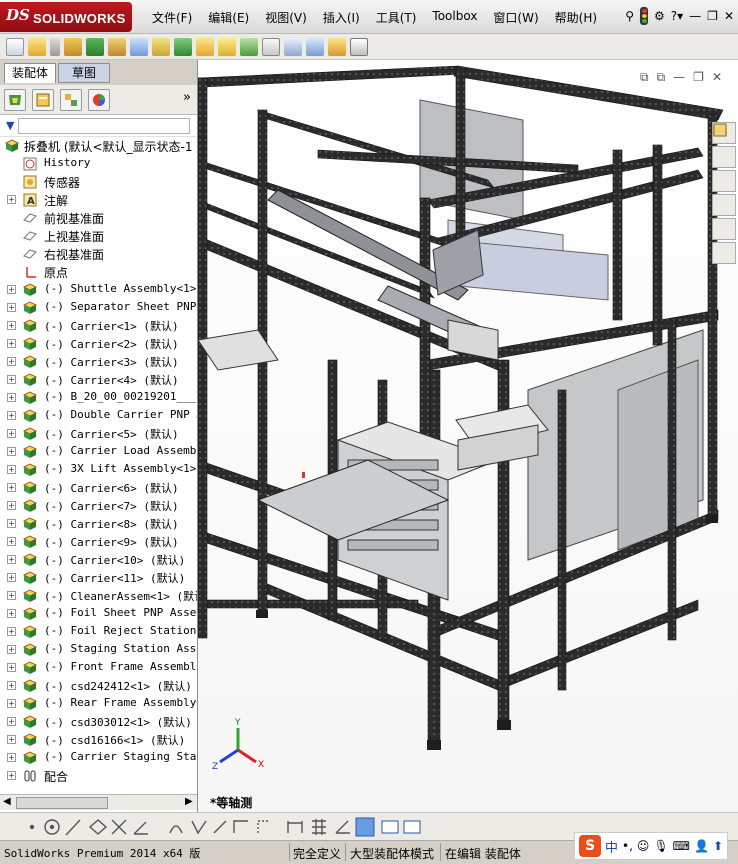 The width and height of the screenshot is (738, 864). What do you see at coordinates (286, 17) in the screenshot?
I see `menu-view: 视图(V)` at bounding box center [286, 17].